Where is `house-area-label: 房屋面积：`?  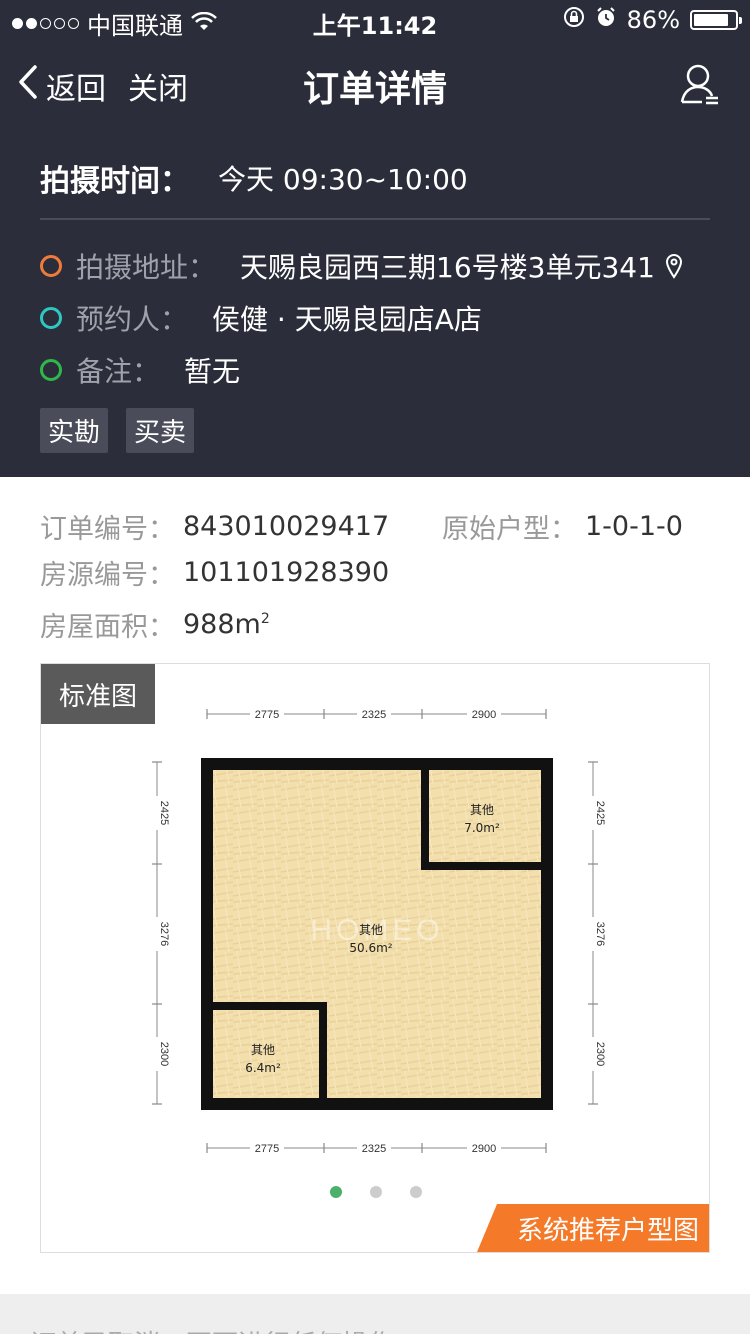 house-area-label: 房屋面积： is located at coordinates (107, 627).